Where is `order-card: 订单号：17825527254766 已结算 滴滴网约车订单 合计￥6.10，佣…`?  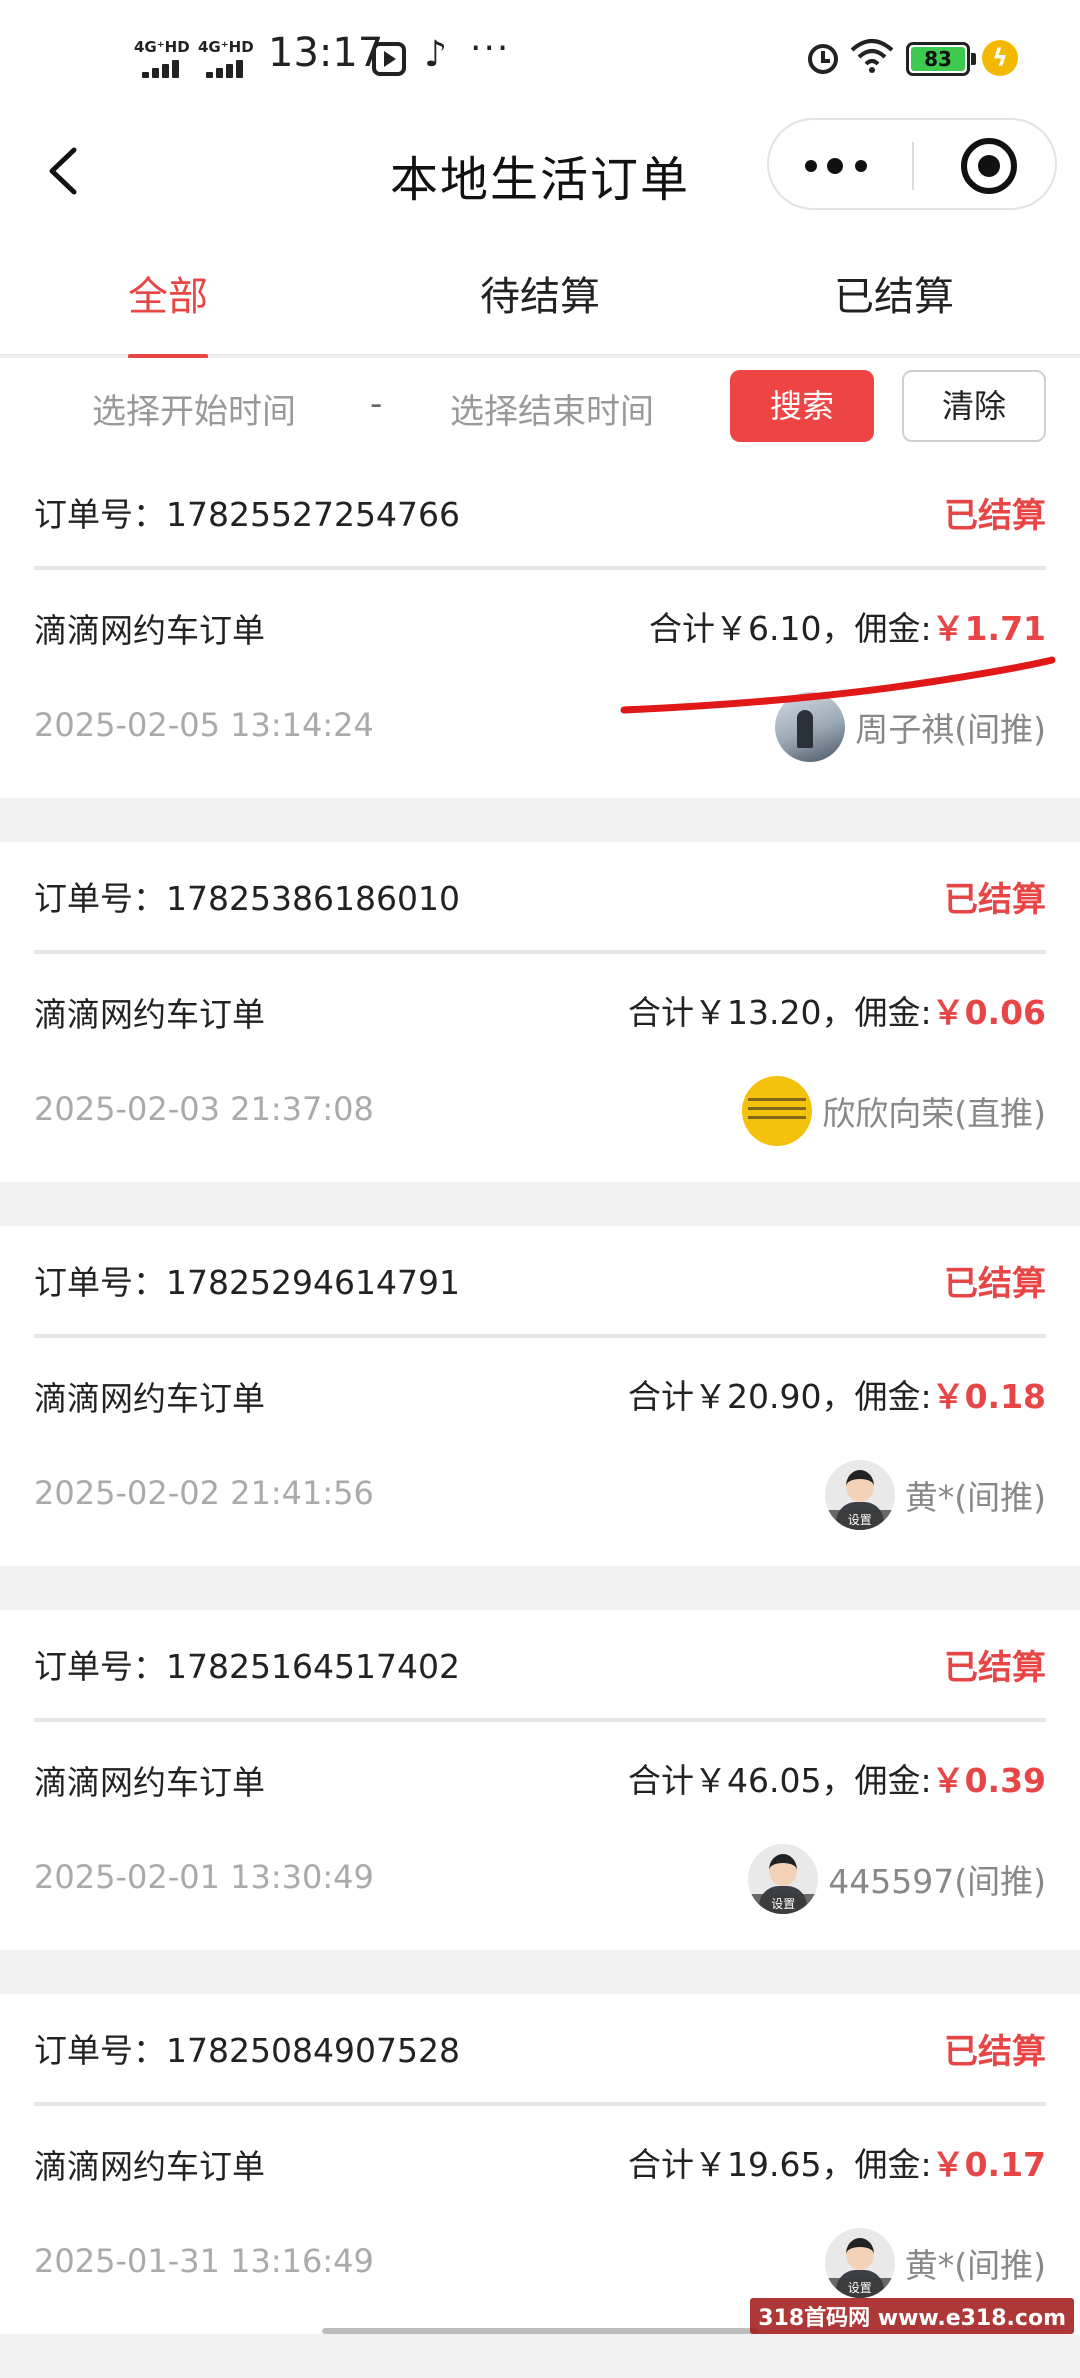 order-card: 订单号：17825527254766 已结算 滴滴网约车订单 合计￥6.10，佣… is located at coordinates (540, 628).